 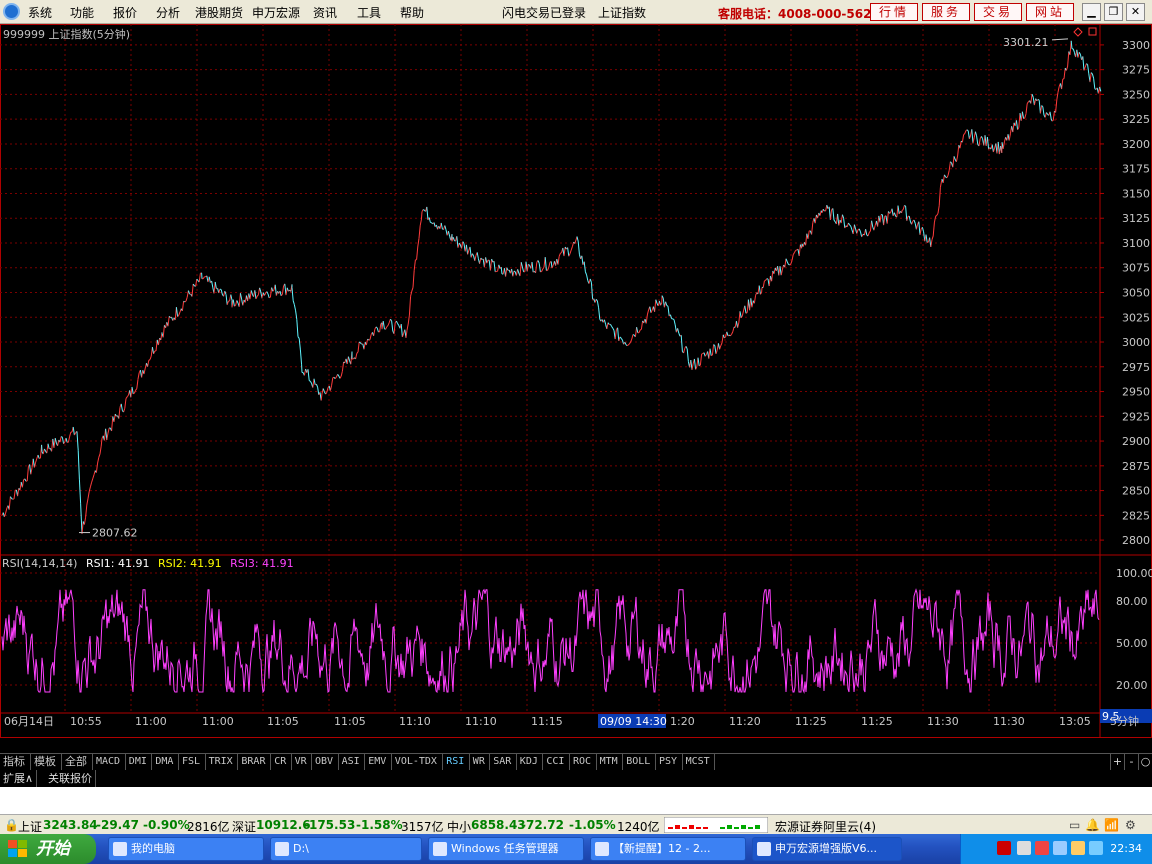 What do you see at coordinates (369, 12) in the screenshot?
I see `menu-tools: 工具` at bounding box center [369, 12].